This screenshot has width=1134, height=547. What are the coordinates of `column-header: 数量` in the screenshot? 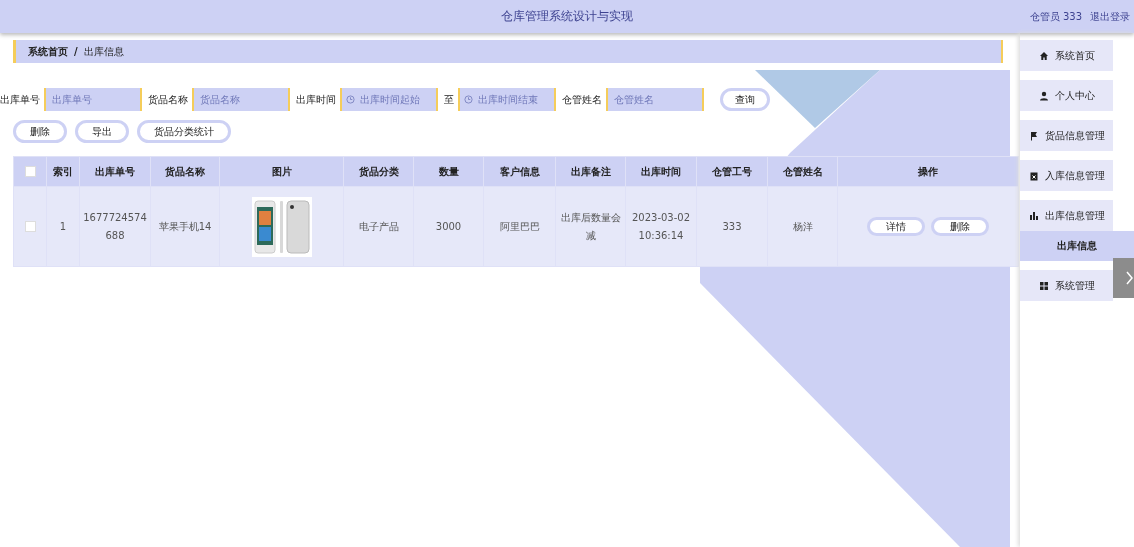 It's located at (448, 171).